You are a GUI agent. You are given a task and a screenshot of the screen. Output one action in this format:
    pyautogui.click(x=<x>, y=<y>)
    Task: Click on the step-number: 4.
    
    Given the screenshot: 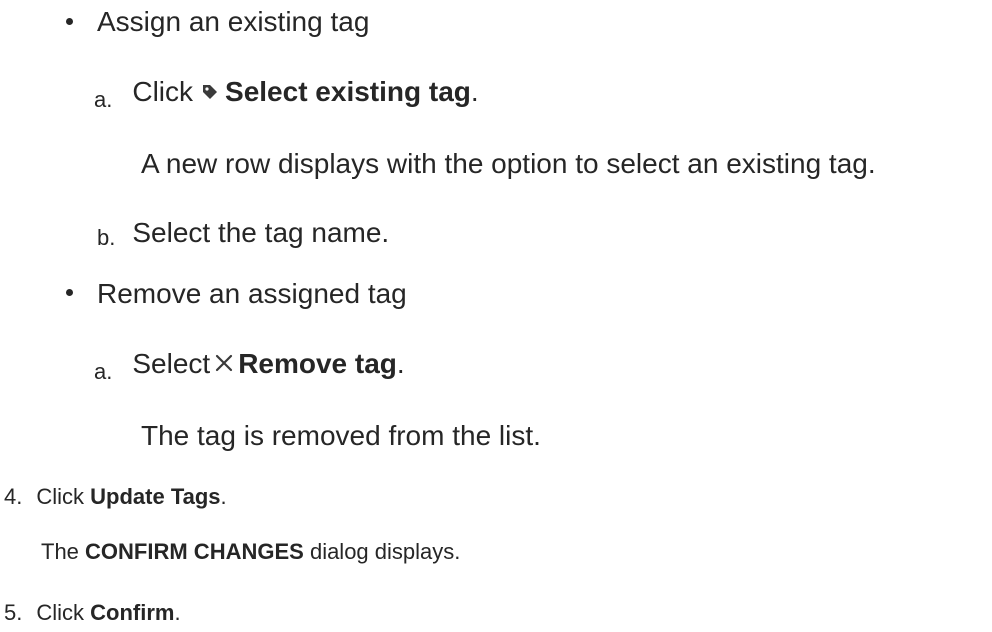 What is the action you would take?
    pyautogui.click(x=13, y=496)
    